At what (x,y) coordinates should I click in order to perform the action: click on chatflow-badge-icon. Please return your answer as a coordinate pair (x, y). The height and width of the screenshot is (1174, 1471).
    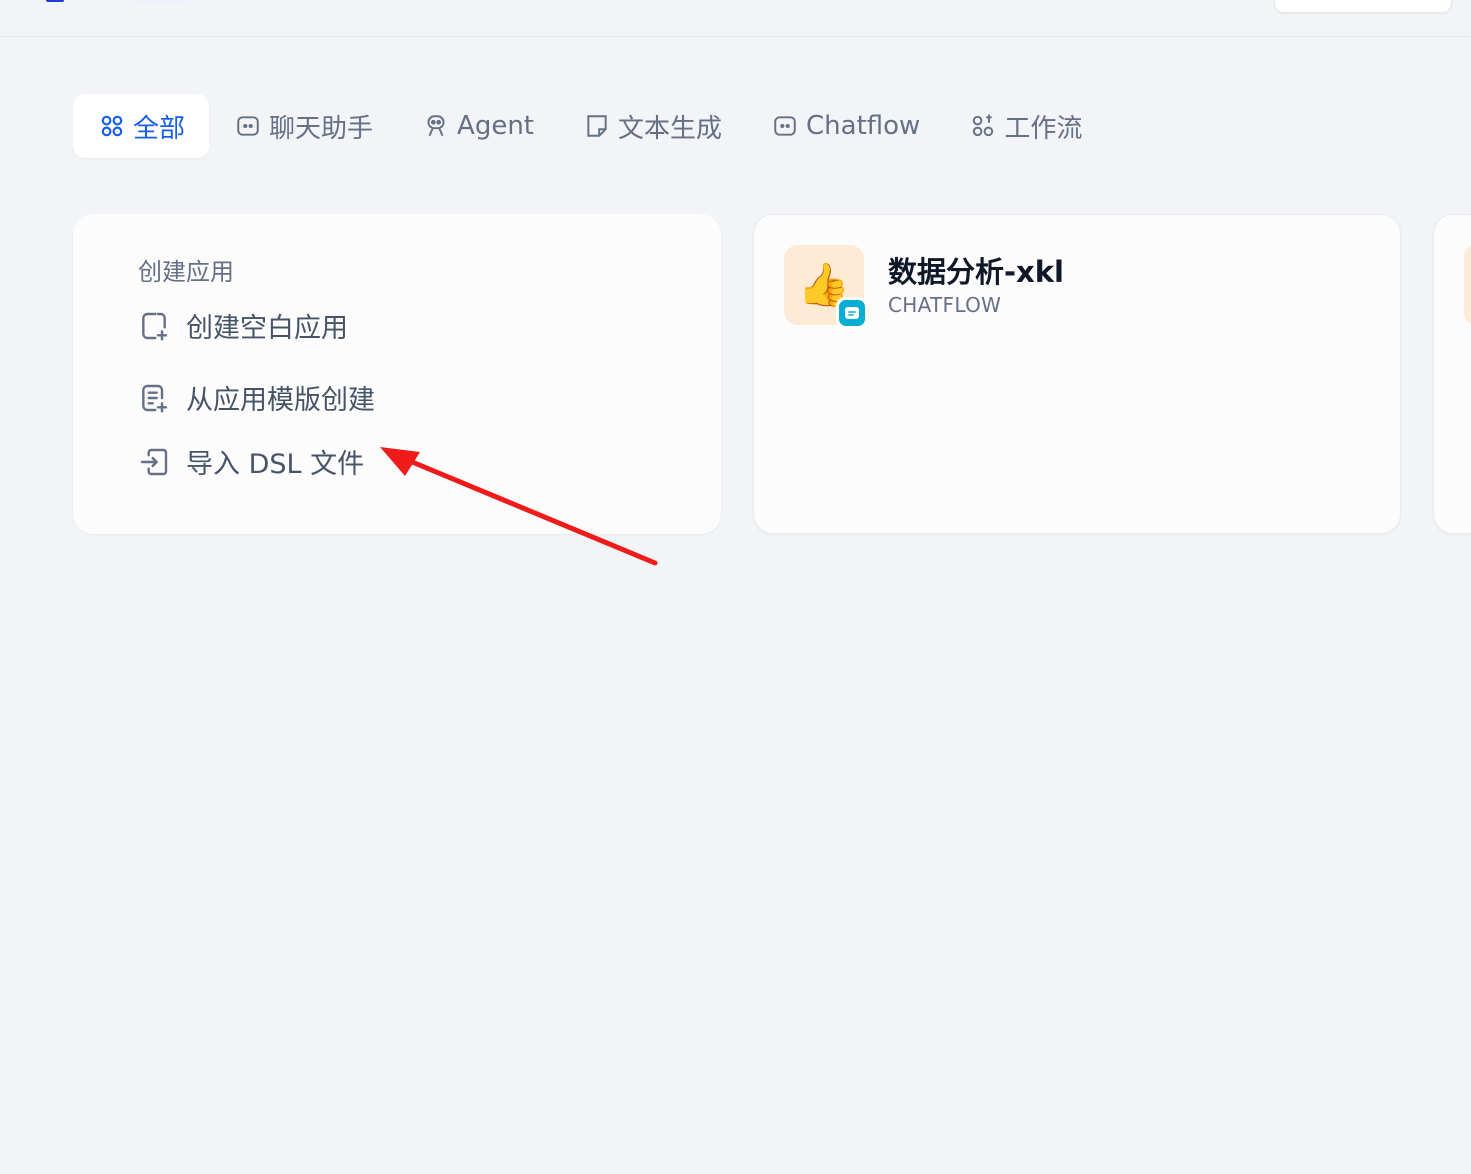
    Looking at the image, I should click on (852, 313).